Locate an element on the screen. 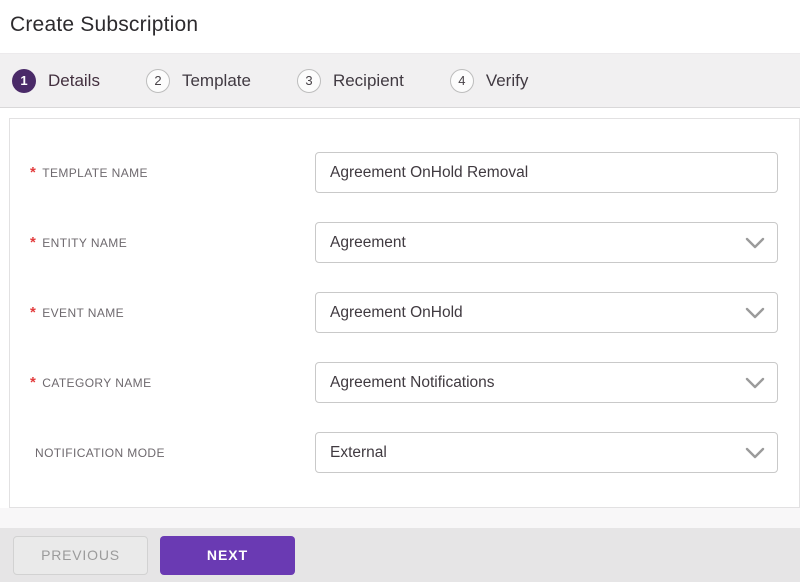 The height and width of the screenshot is (582, 800). entity-name-select: Agreement is located at coordinates (546, 242).